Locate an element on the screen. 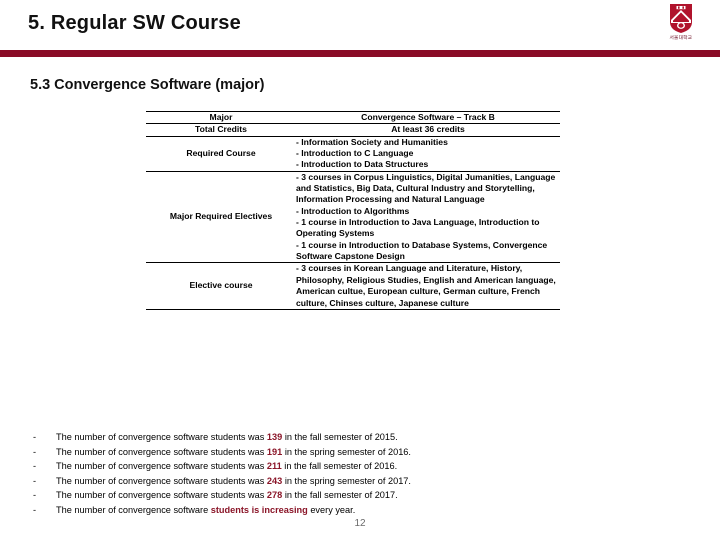  note-suffix: in the fall semester of 2016. is located at coordinates (339, 466).